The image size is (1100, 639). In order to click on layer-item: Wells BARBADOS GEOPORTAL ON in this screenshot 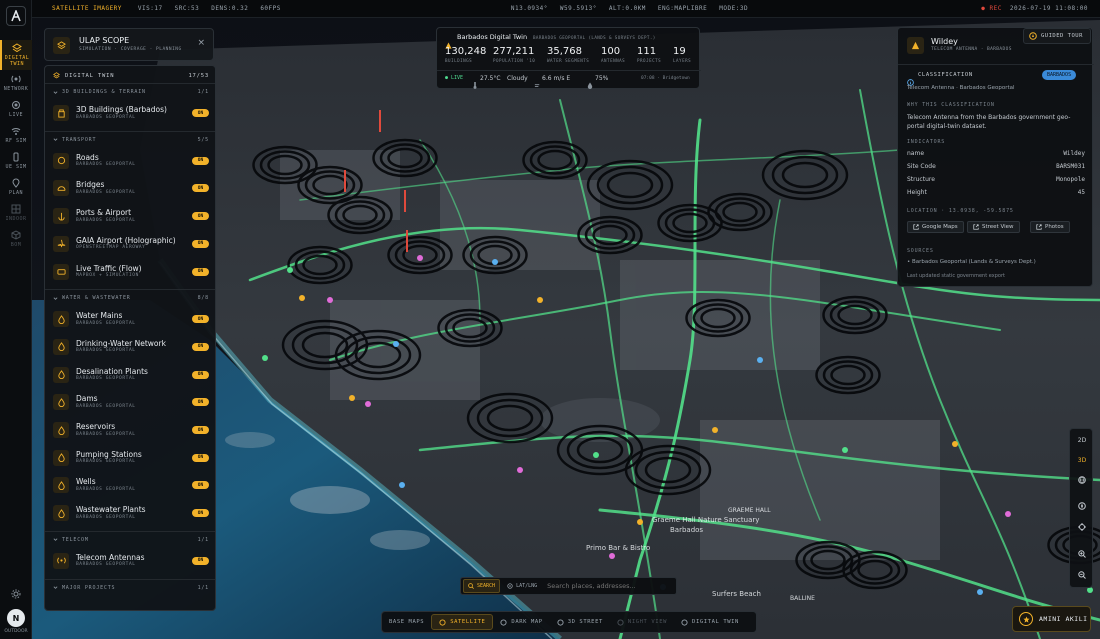, I will do `click(131, 485)`.